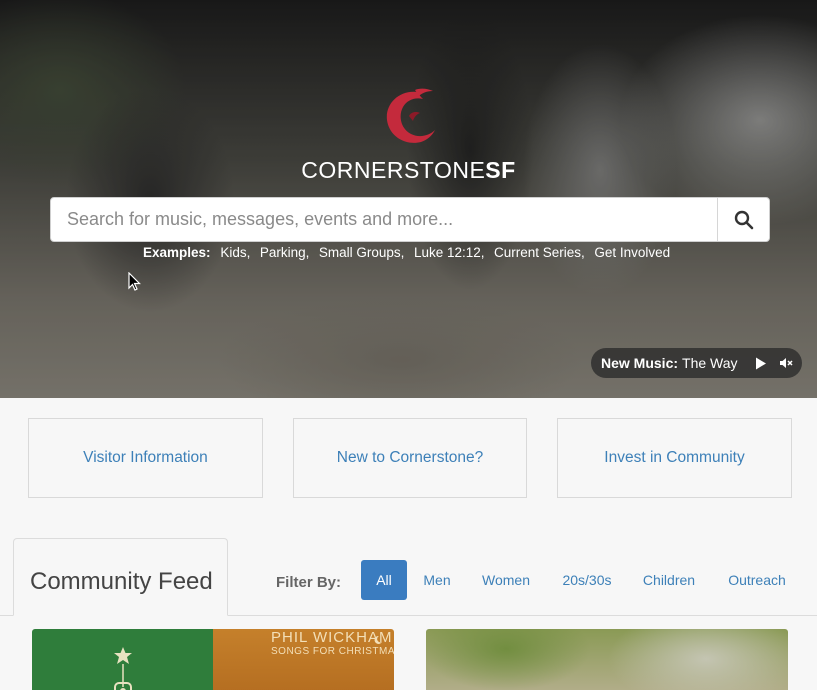 The width and height of the screenshot is (817, 690). I want to click on example-link-small-groups: Small Groups,, so click(362, 252).